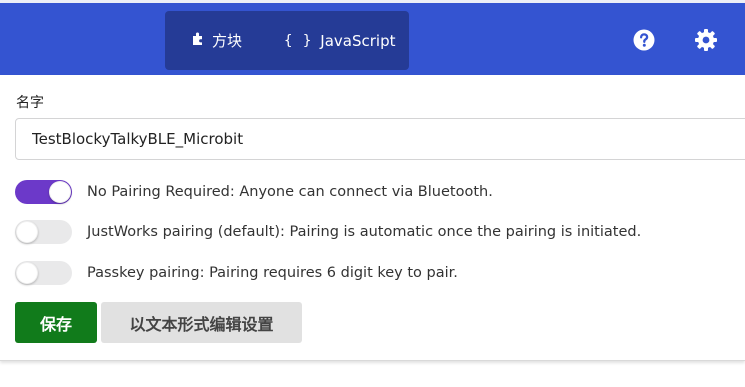 The height and width of the screenshot is (387, 745). What do you see at coordinates (197, 40) in the screenshot?
I see `puzzle-icon` at bounding box center [197, 40].